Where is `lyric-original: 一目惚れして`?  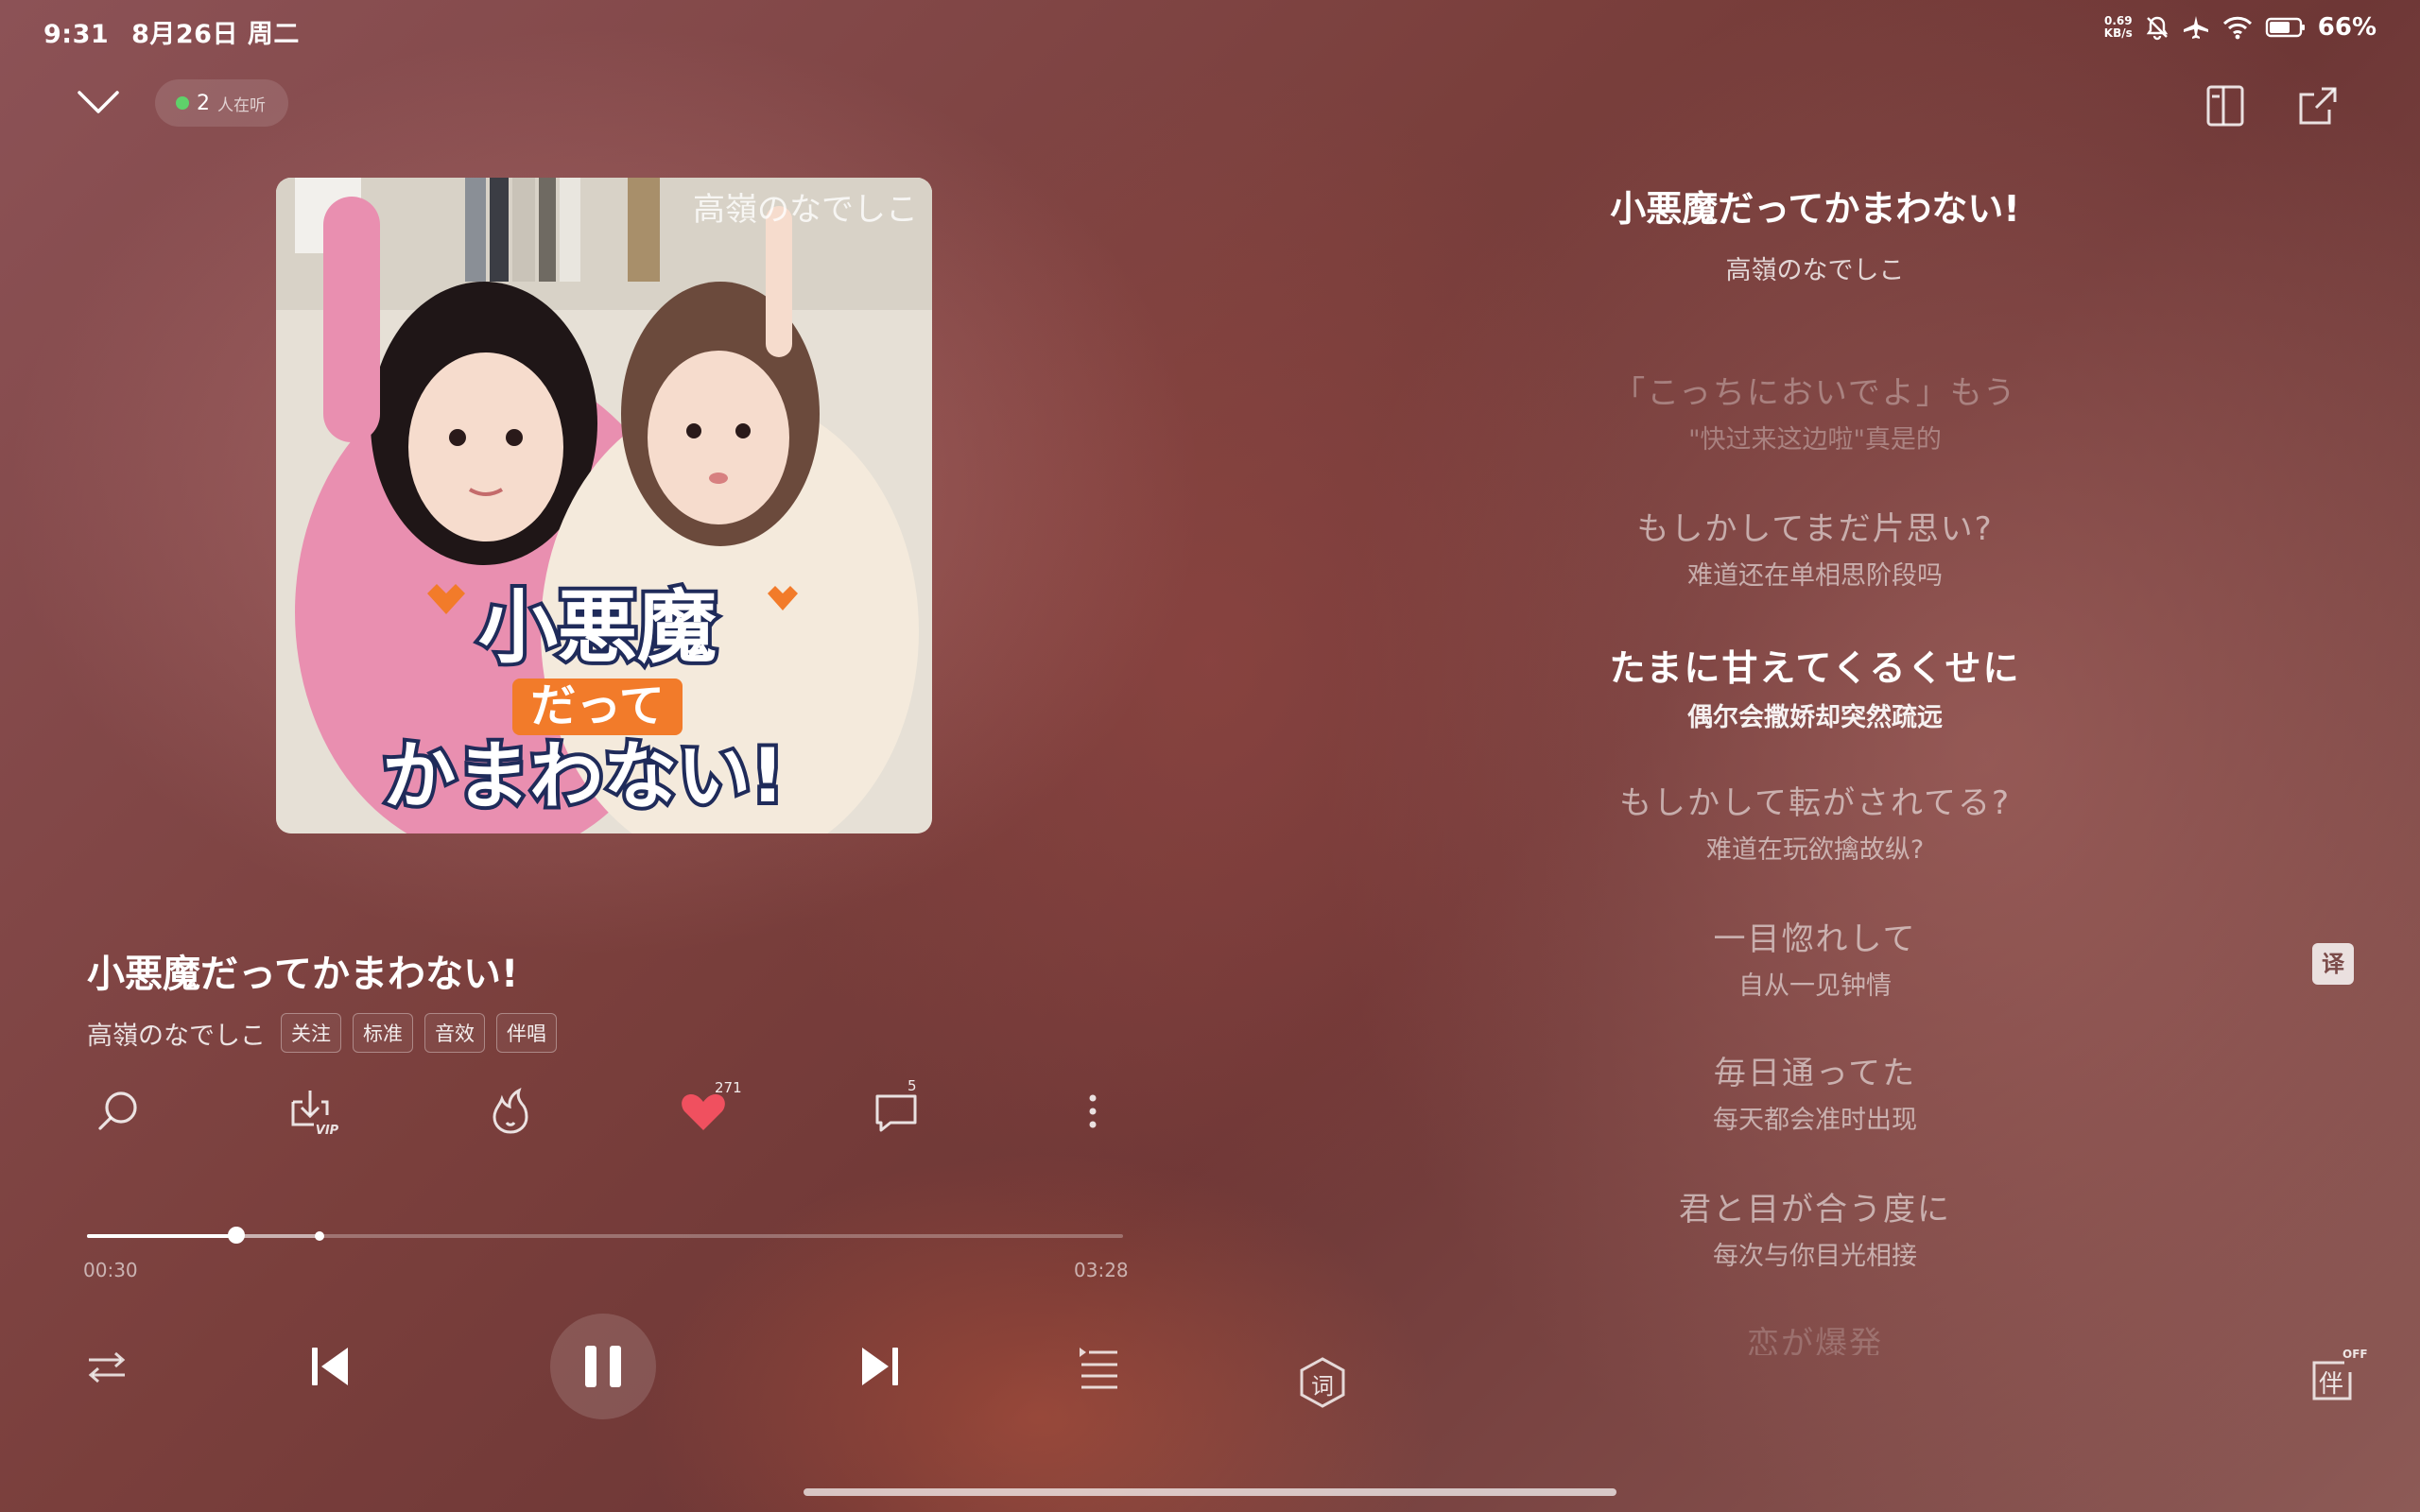 lyric-original: 一目惚れして is located at coordinates (1815, 939).